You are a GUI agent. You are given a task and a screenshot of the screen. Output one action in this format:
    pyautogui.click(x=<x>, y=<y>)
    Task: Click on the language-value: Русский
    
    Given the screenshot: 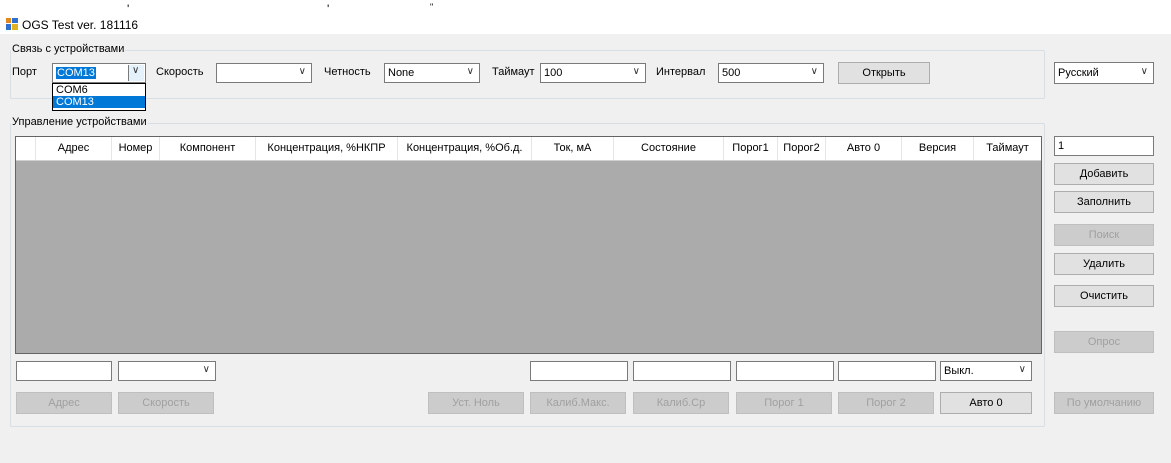 What is the action you would take?
    pyautogui.click(x=1078, y=73)
    